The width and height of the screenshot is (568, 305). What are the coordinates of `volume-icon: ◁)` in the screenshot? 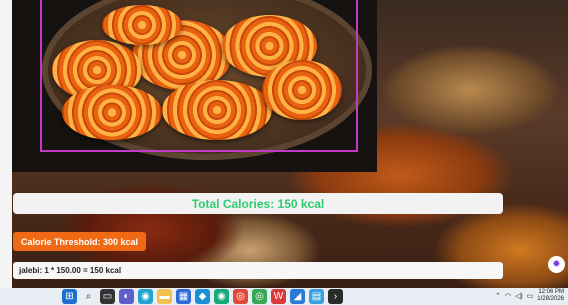 It's located at (519, 296).